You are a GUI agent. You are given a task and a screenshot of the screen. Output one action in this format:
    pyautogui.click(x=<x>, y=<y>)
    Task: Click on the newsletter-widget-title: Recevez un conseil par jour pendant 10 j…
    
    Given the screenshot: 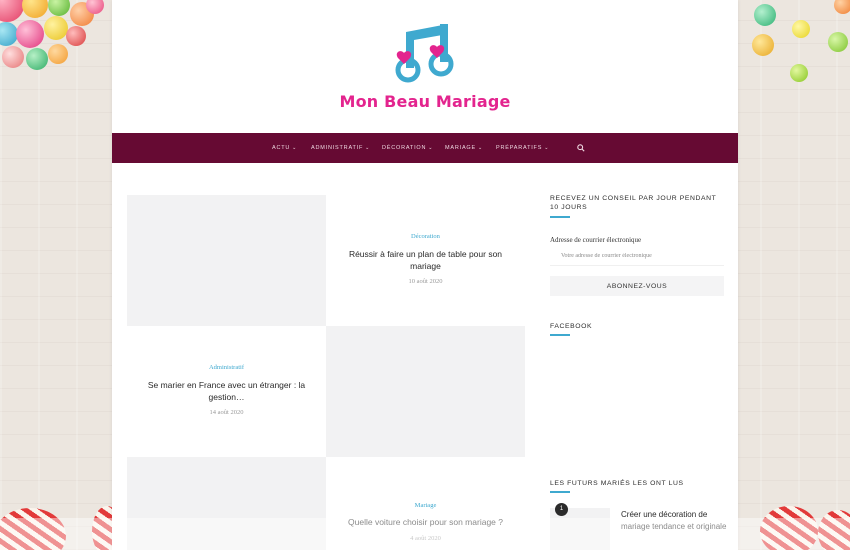 What is the action you would take?
    pyautogui.click(x=633, y=203)
    